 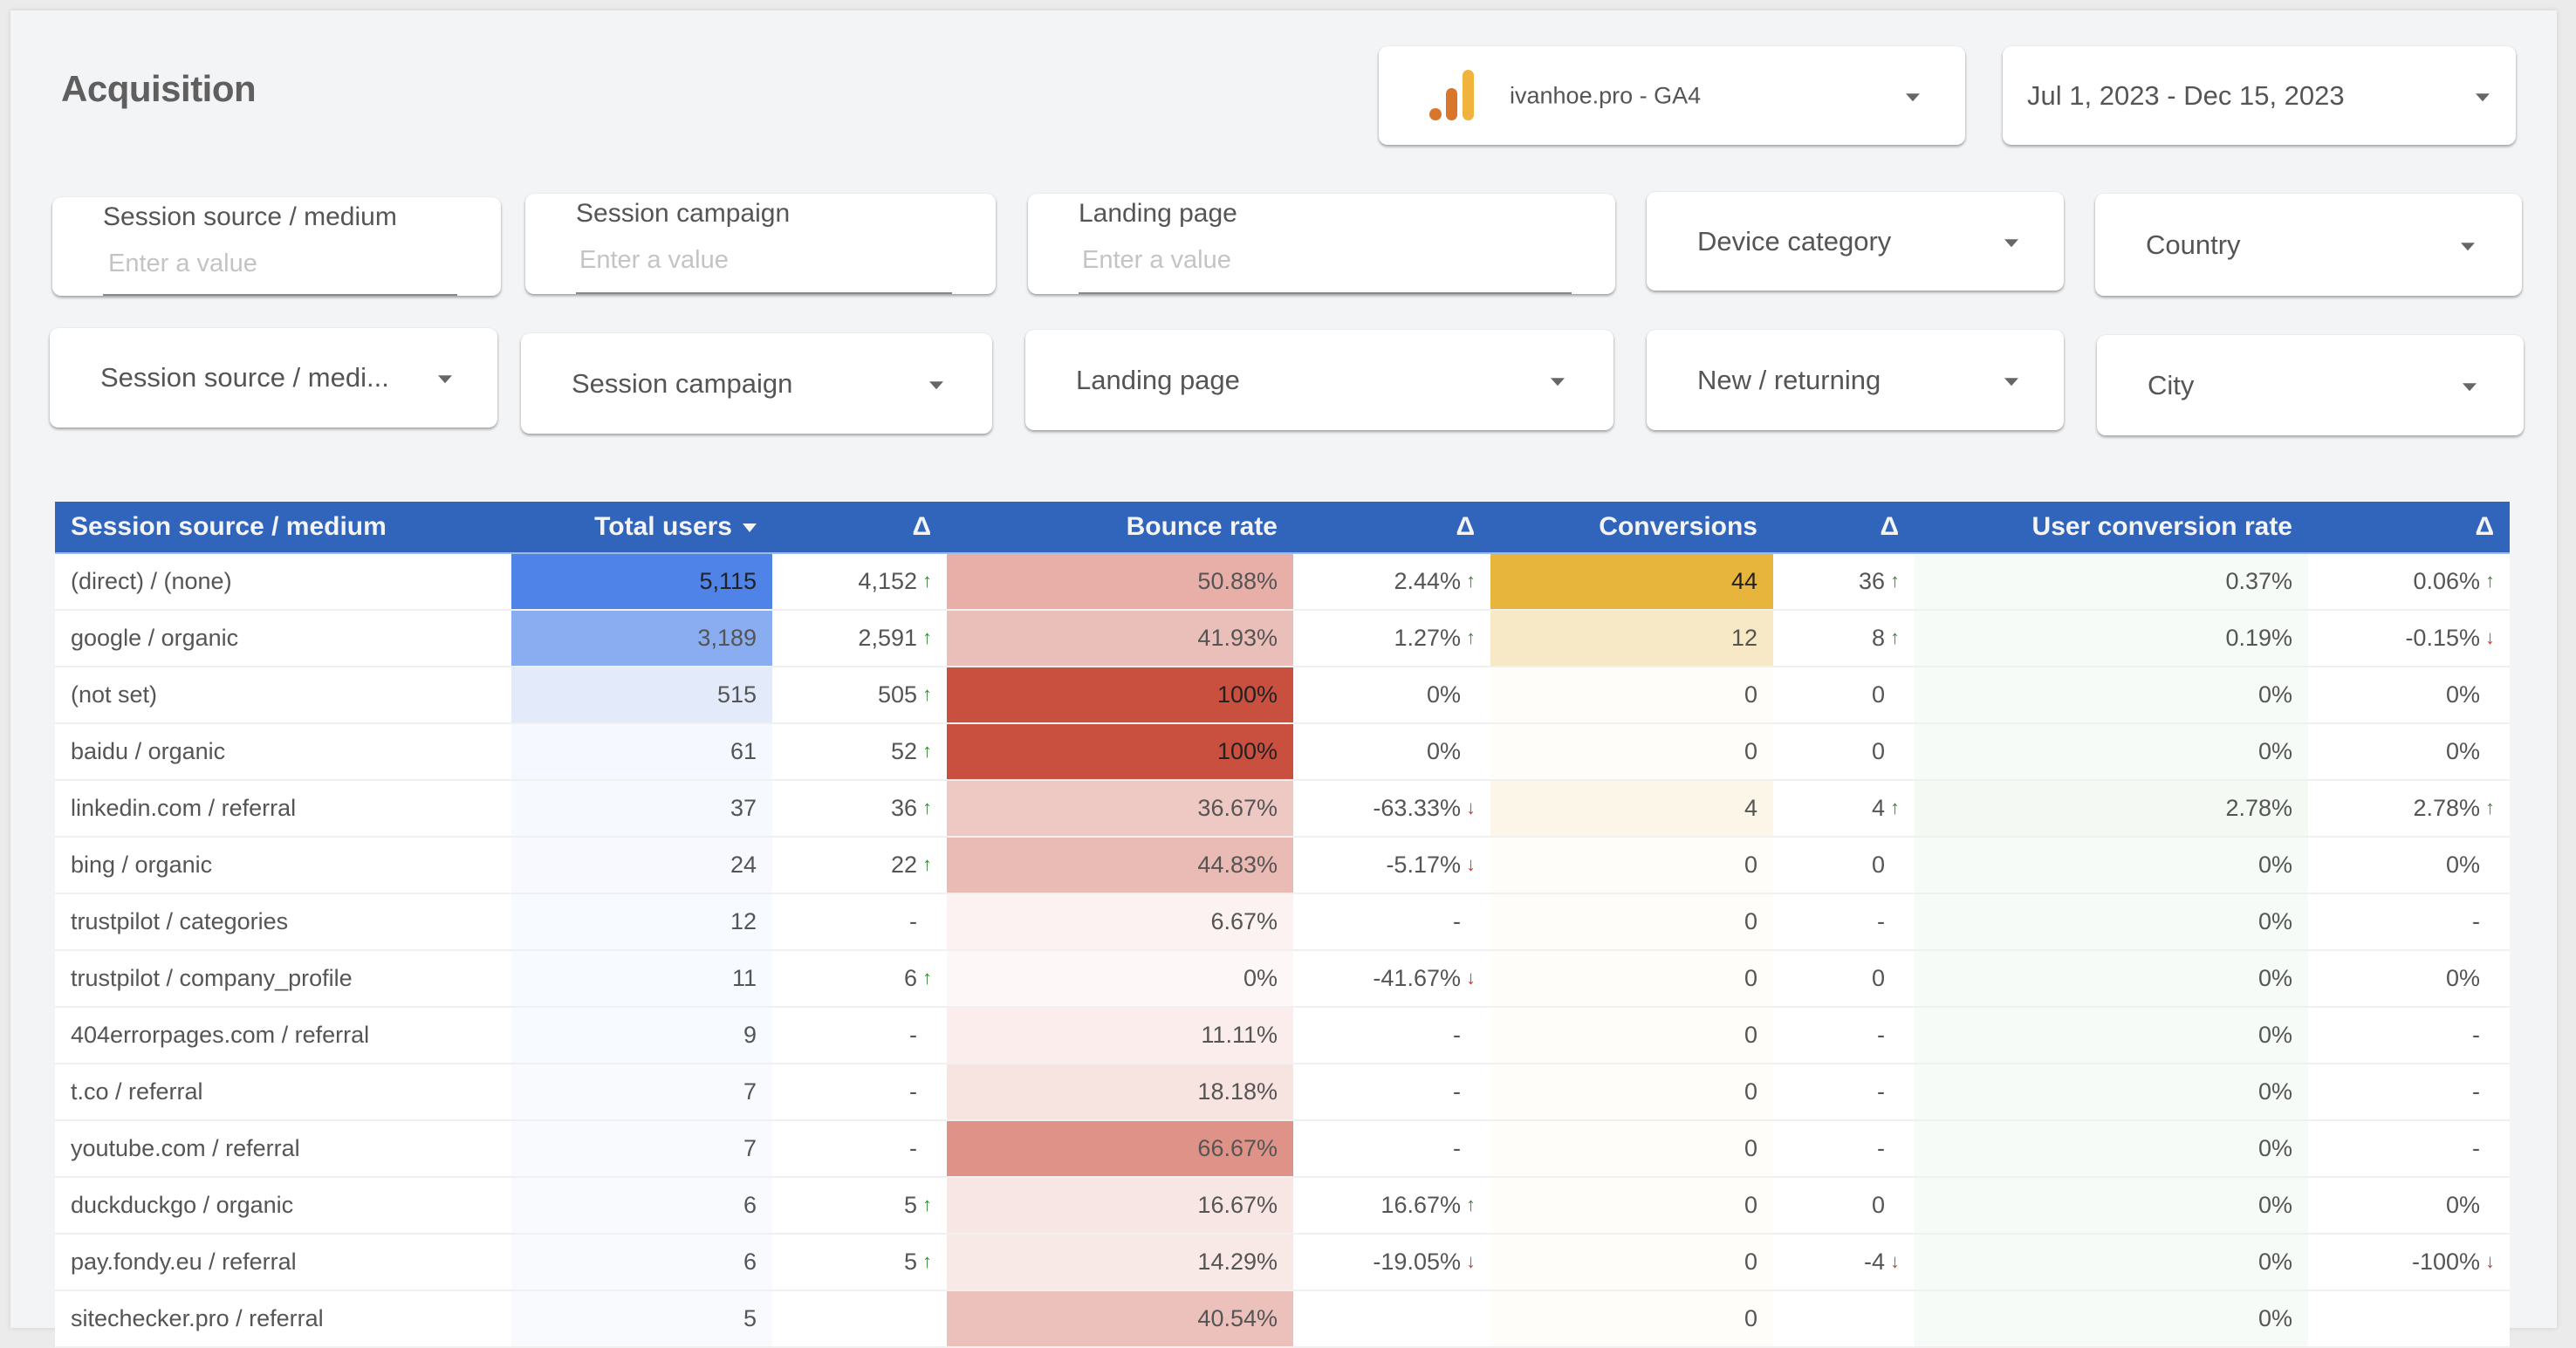 I want to click on filter-session-source-medium-input: Session source / medium, so click(x=276, y=246).